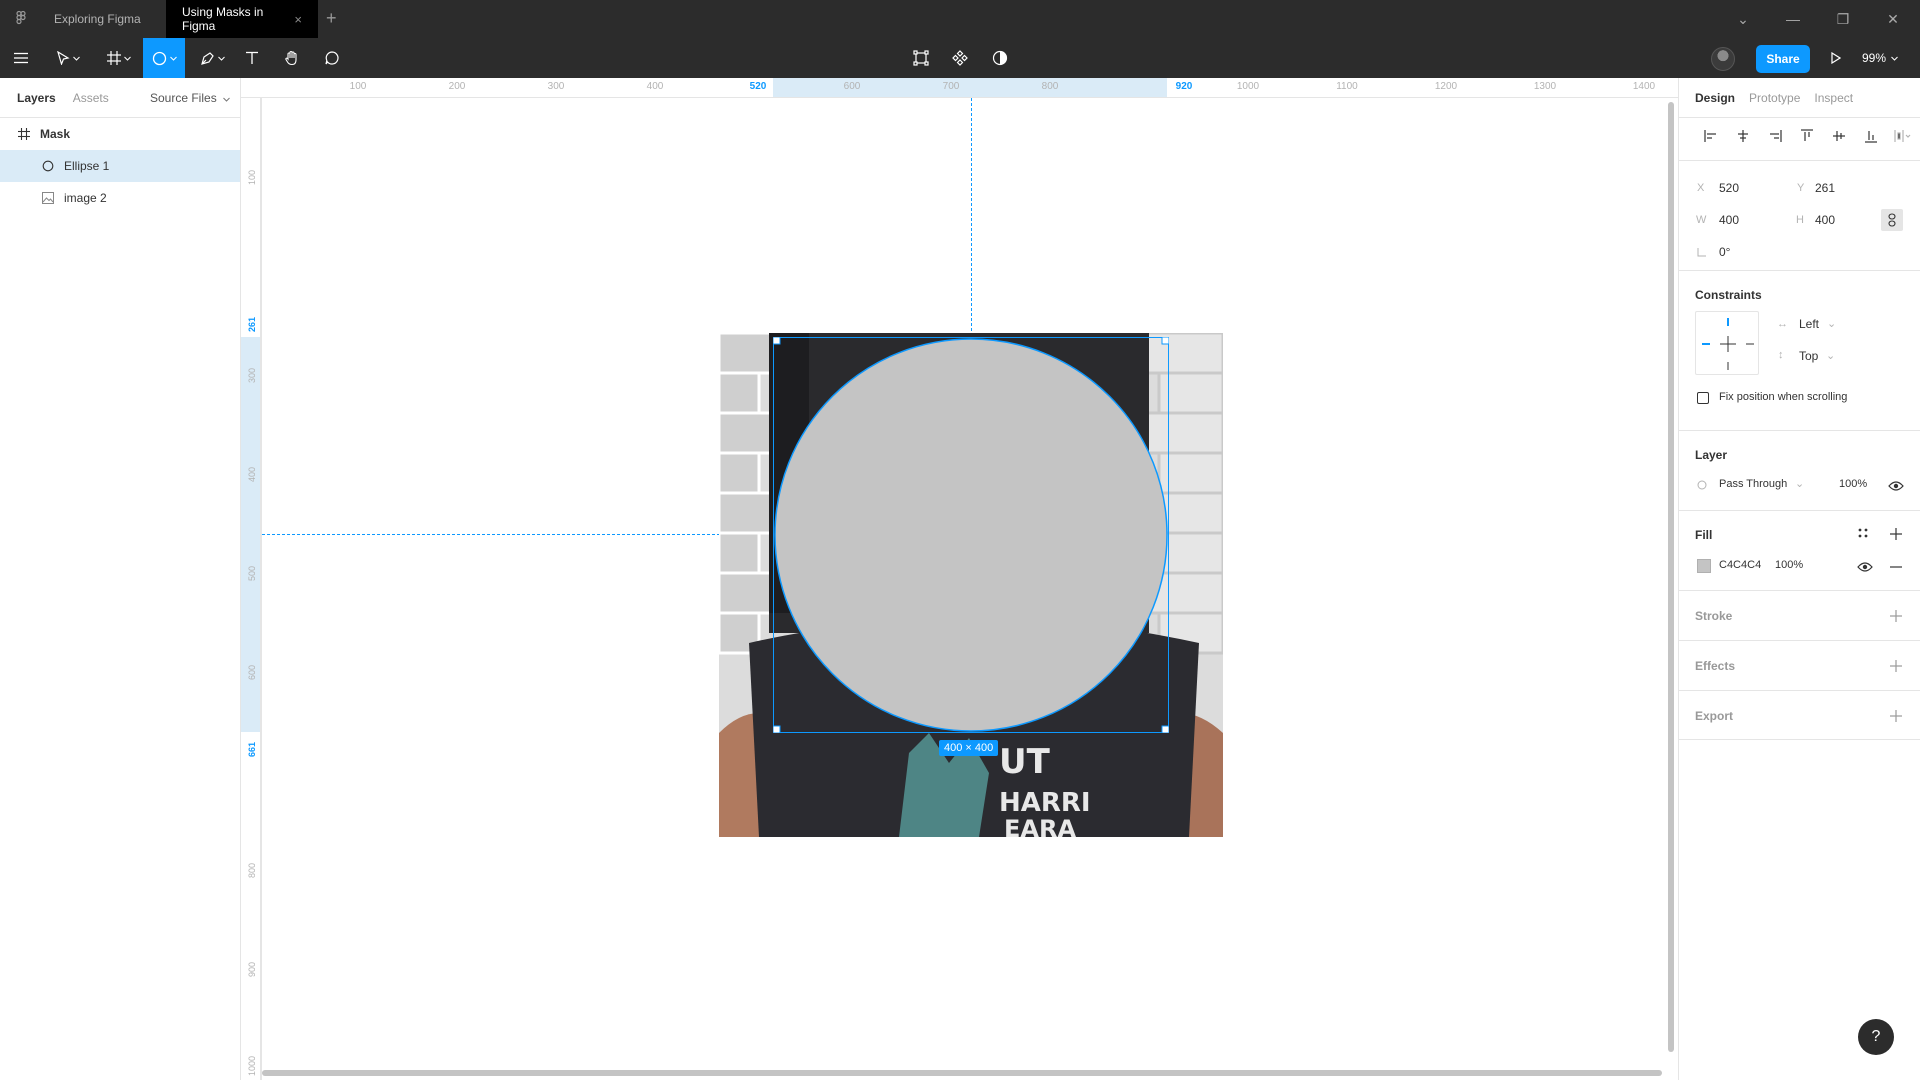 The image size is (1920, 1080). I want to click on fill-hex-input: C4C4C4, so click(1740, 565).